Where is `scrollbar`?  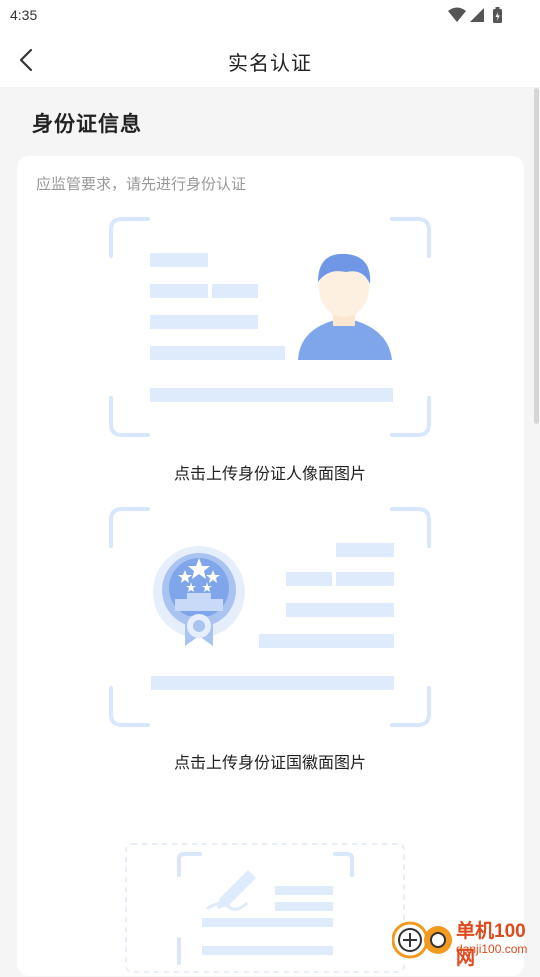 scrollbar is located at coordinates (536, 256).